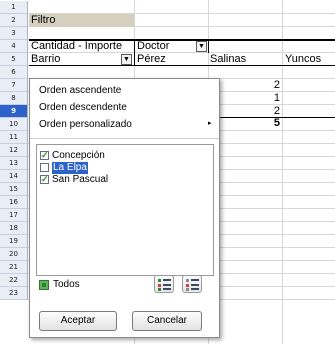  What do you see at coordinates (14, 202) in the screenshot?
I see `row-header: 16` at bounding box center [14, 202].